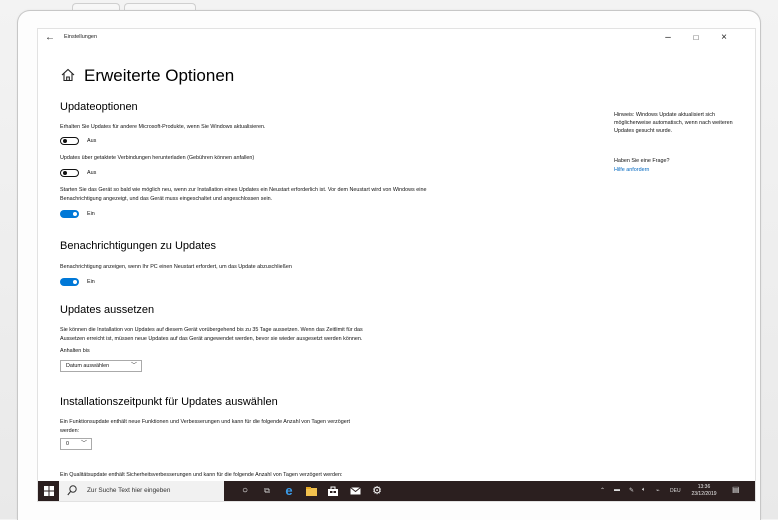  What do you see at coordinates (245, 491) in the screenshot?
I see `cortana-icon: ○` at bounding box center [245, 491].